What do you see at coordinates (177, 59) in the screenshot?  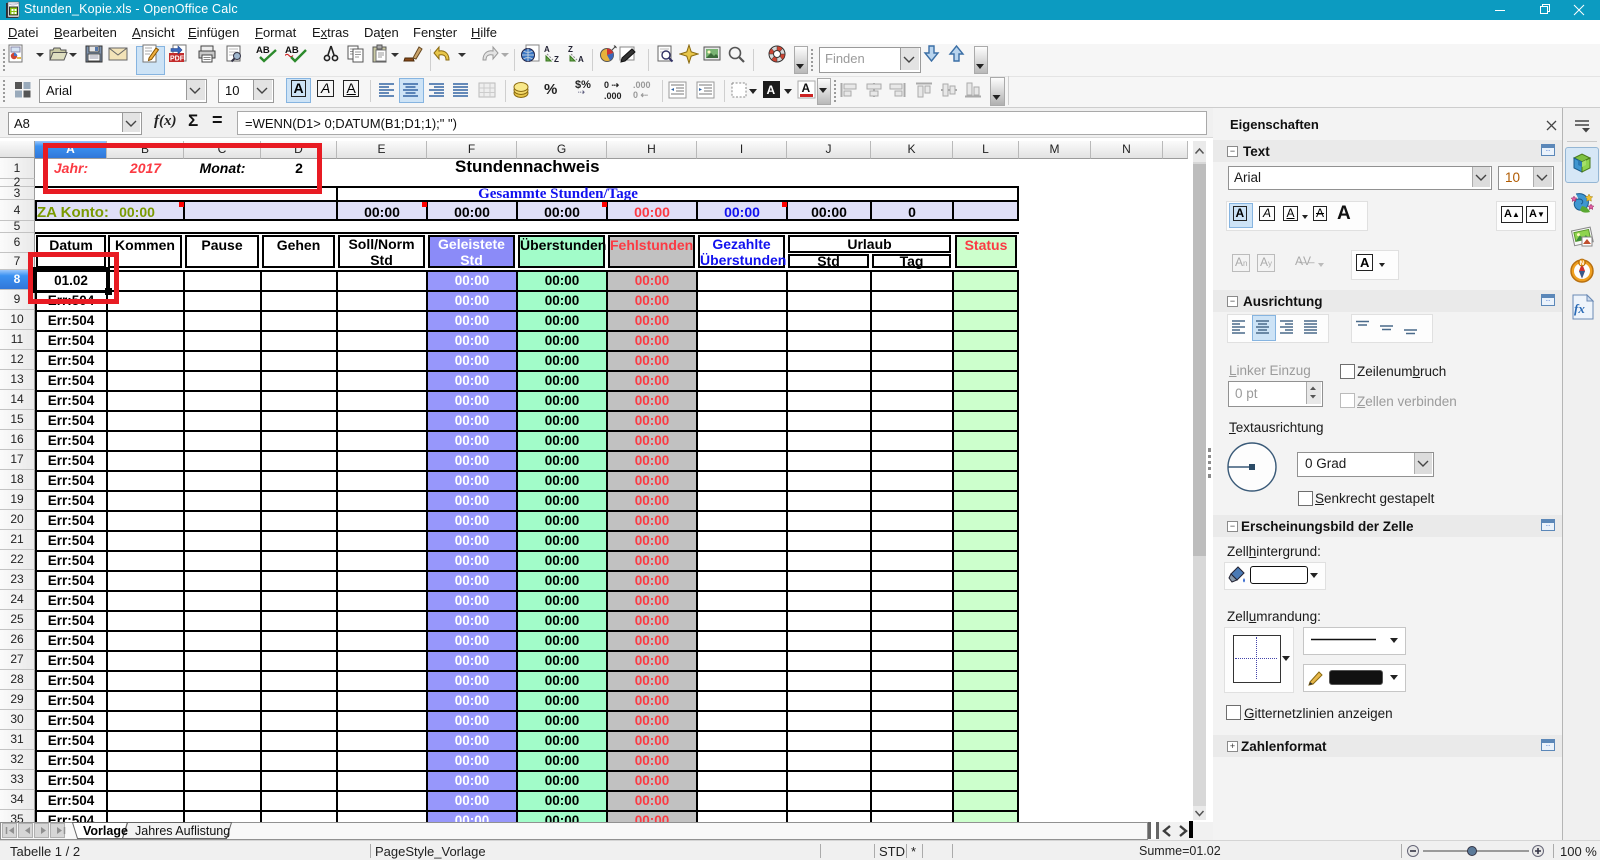 I see `svg-text: PDF` at bounding box center [177, 59].